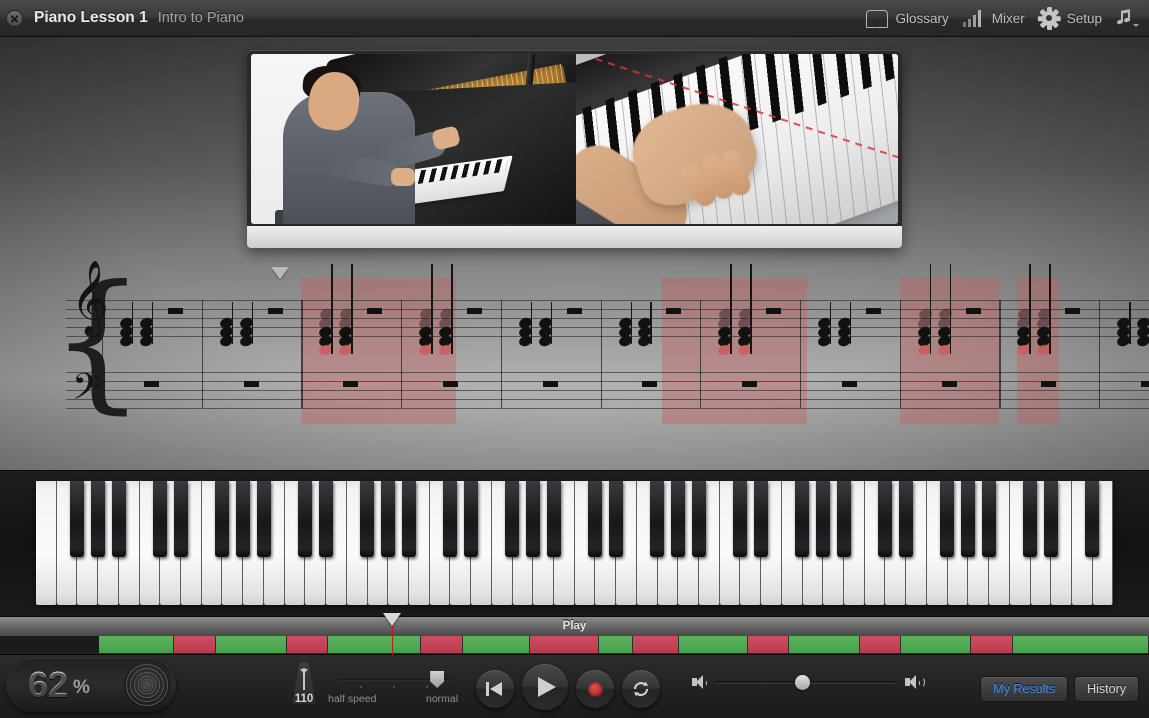  What do you see at coordinates (1136, 25) in the screenshot?
I see `chevron-down-icon` at bounding box center [1136, 25].